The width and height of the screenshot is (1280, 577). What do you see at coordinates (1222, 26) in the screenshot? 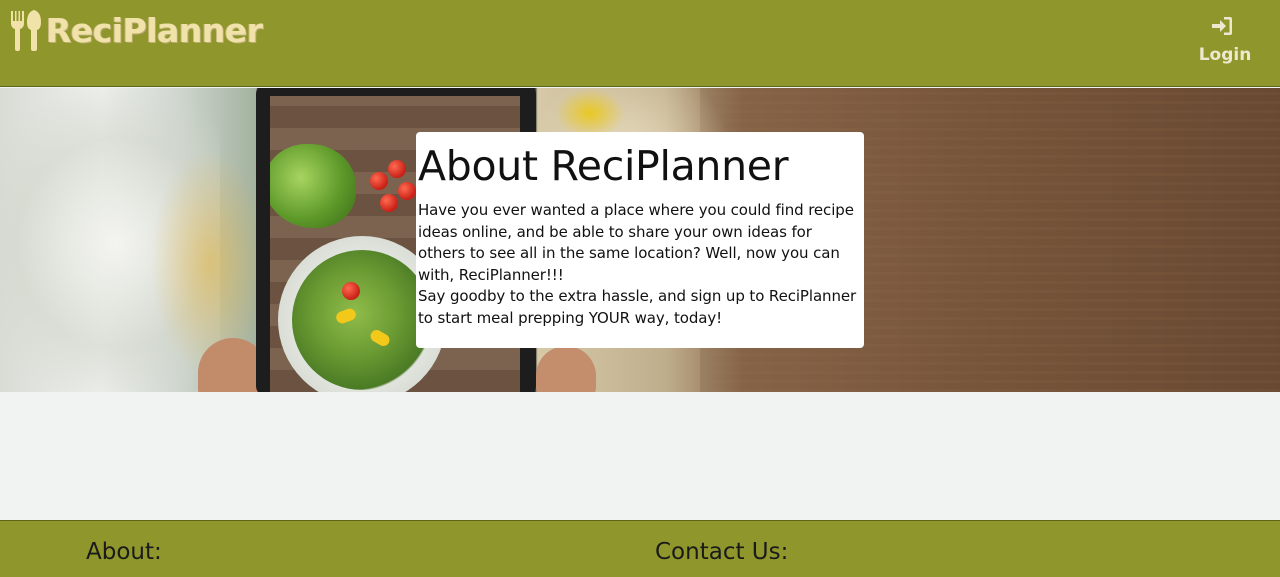
I see `sign-in-icon` at bounding box center [1222, 26].